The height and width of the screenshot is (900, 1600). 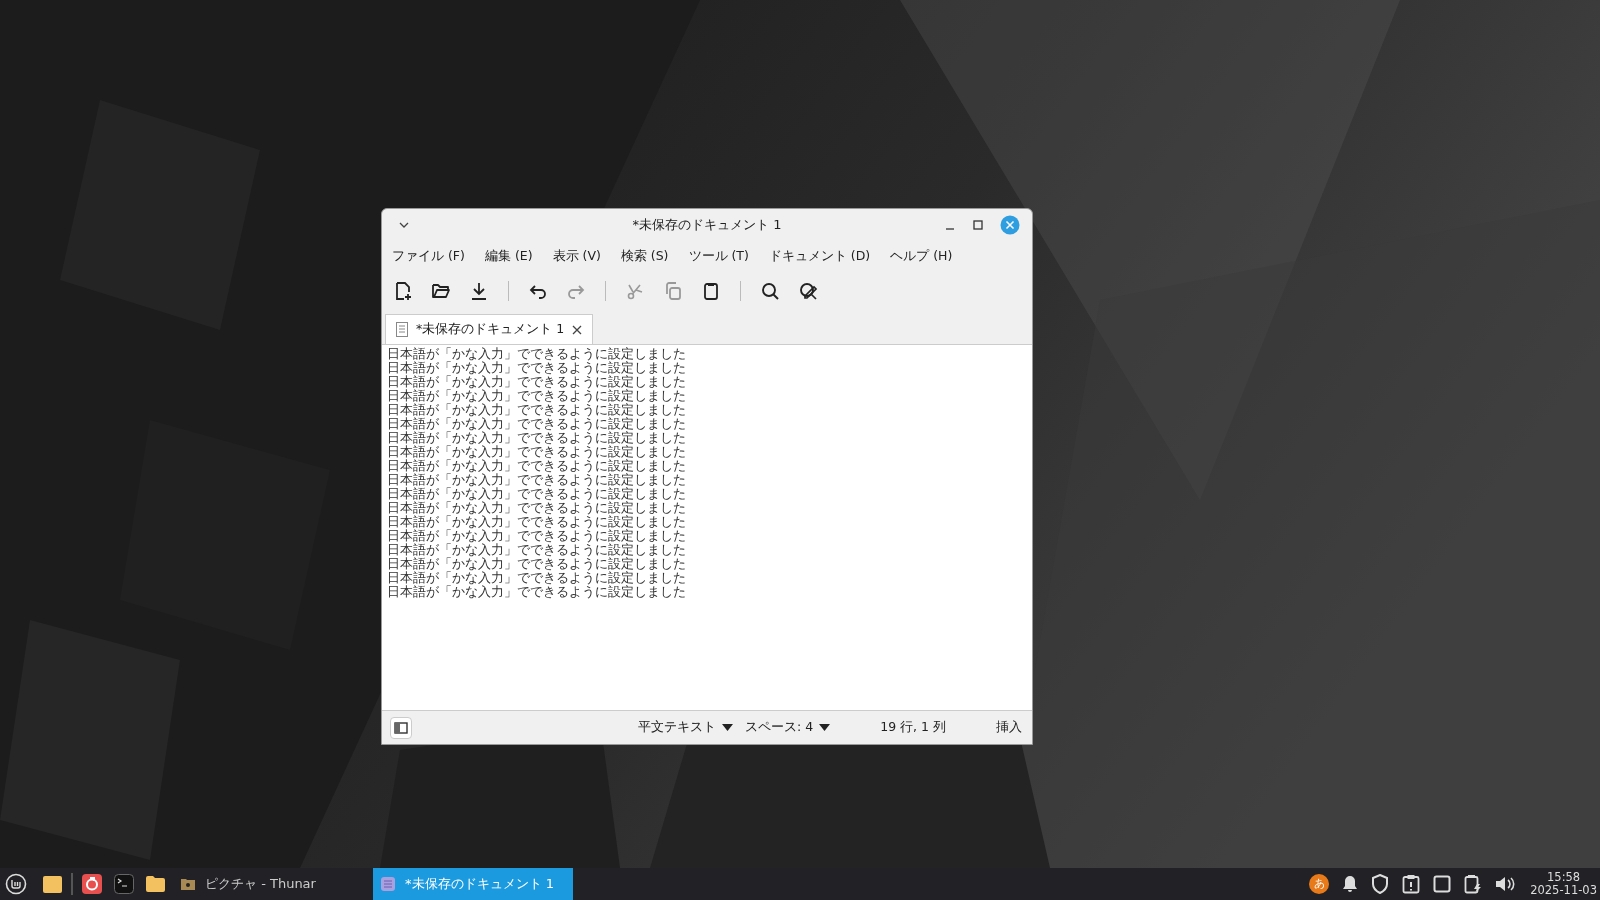 What do you see at coordinates (1442, 884) in the screenshot?
I see `window-icon` at bounding box center [1442, 884].